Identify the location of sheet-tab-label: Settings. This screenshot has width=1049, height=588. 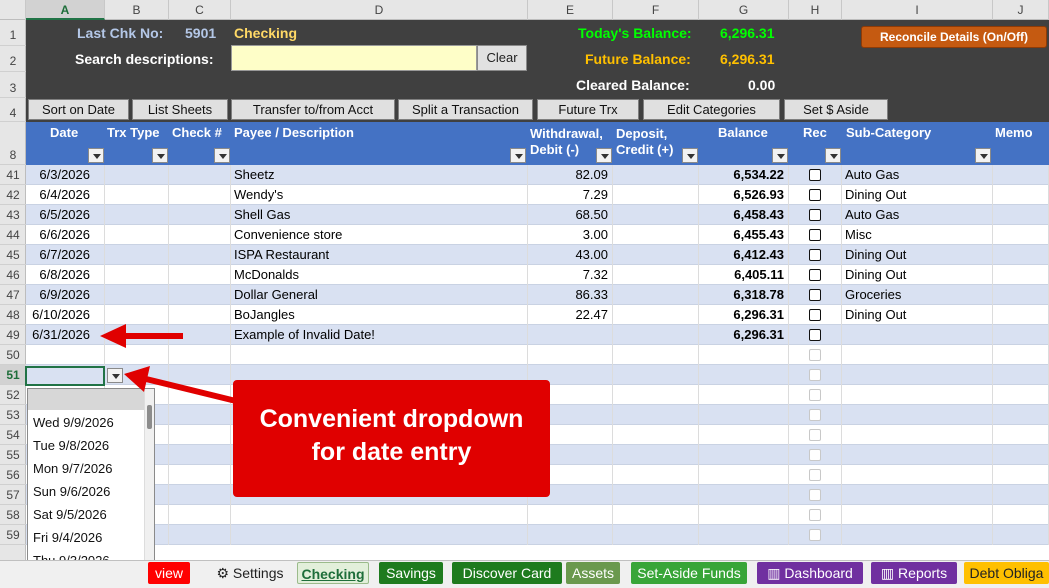
(258, 573).